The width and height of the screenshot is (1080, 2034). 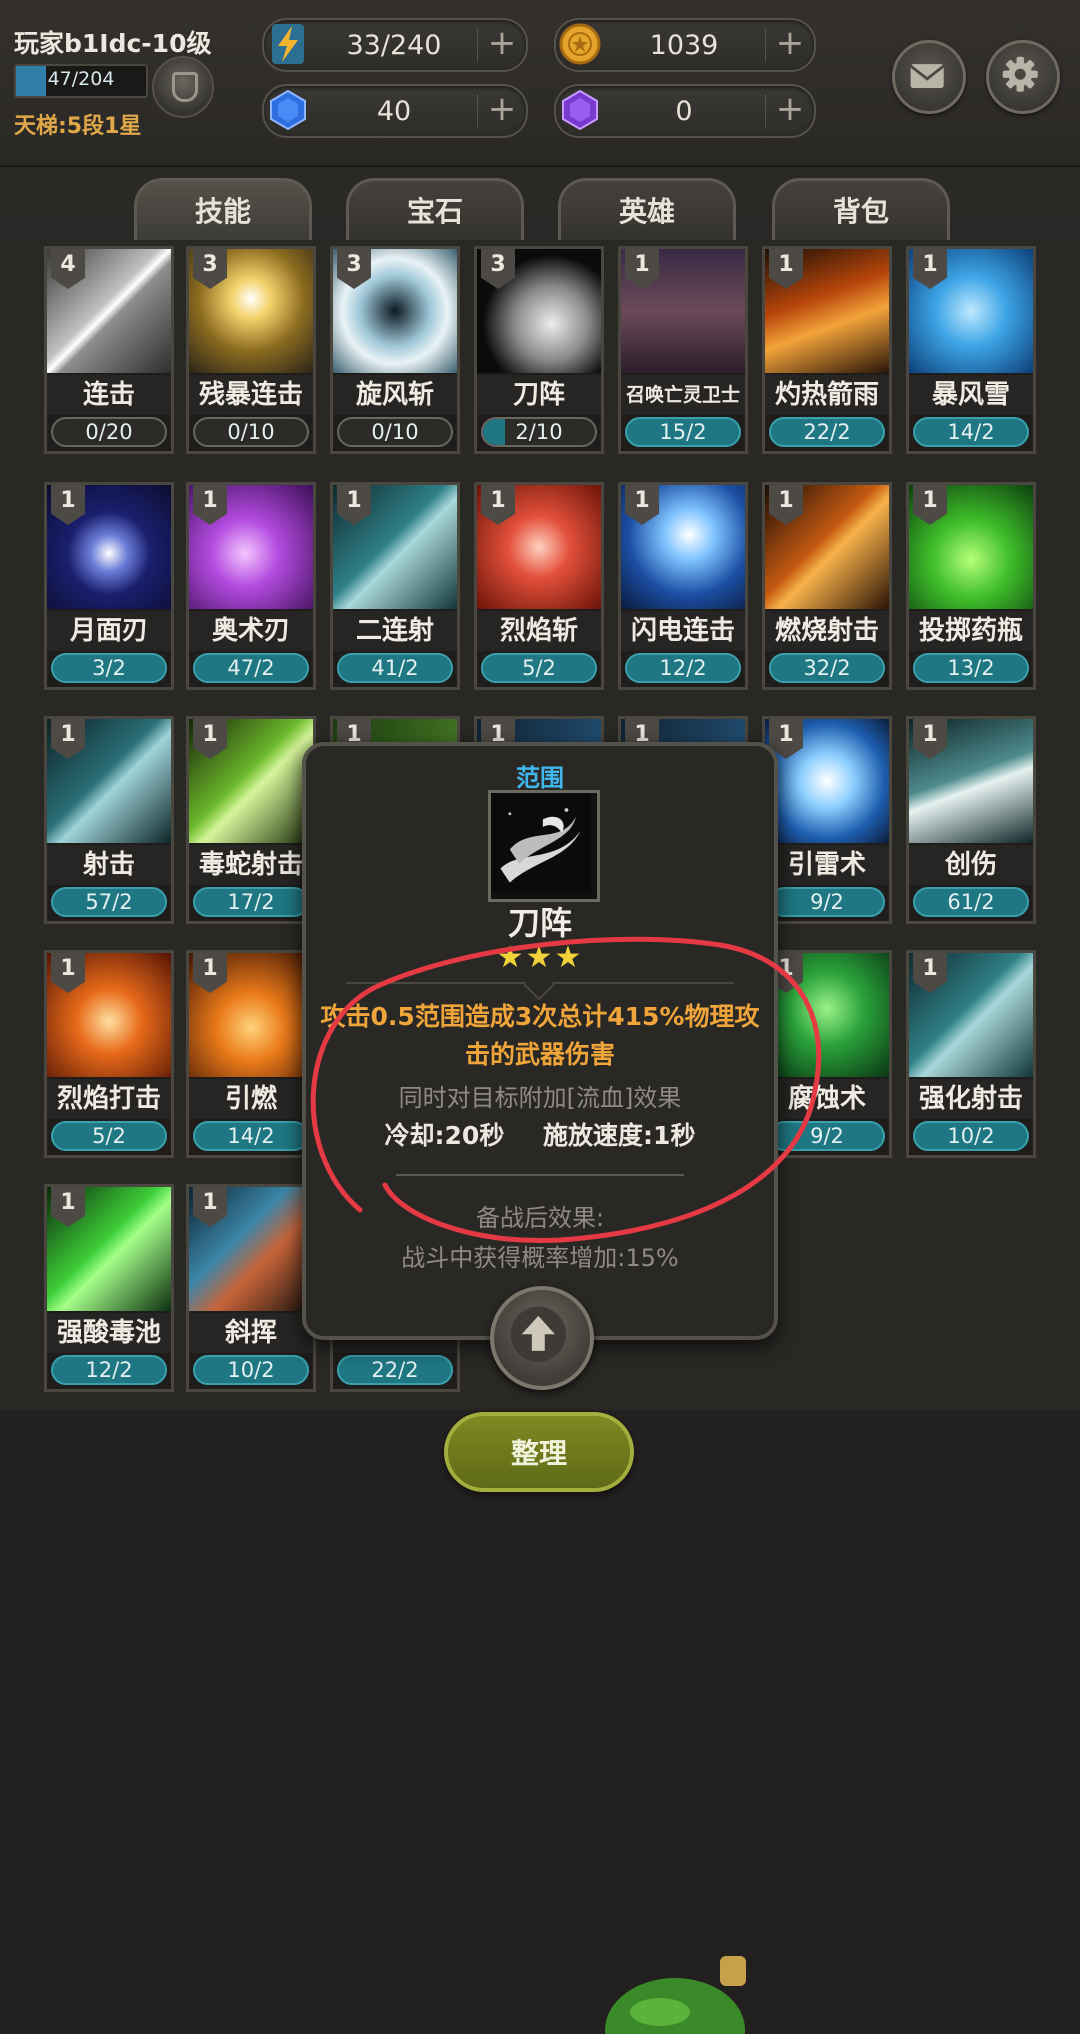 What do you see at coordinates (647, 210) in the screenshot?
I see `tab-heroes: 英雄` at bounding box center [647, 210].